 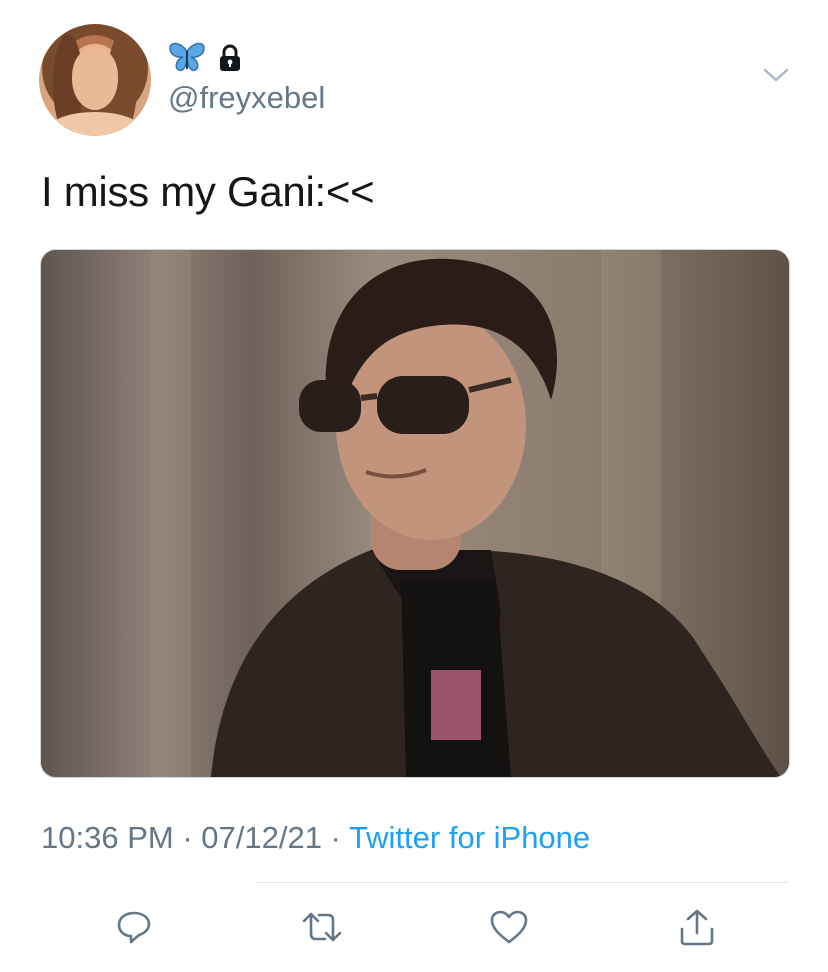 I want to click on like-button, so click(x=509, y=927).